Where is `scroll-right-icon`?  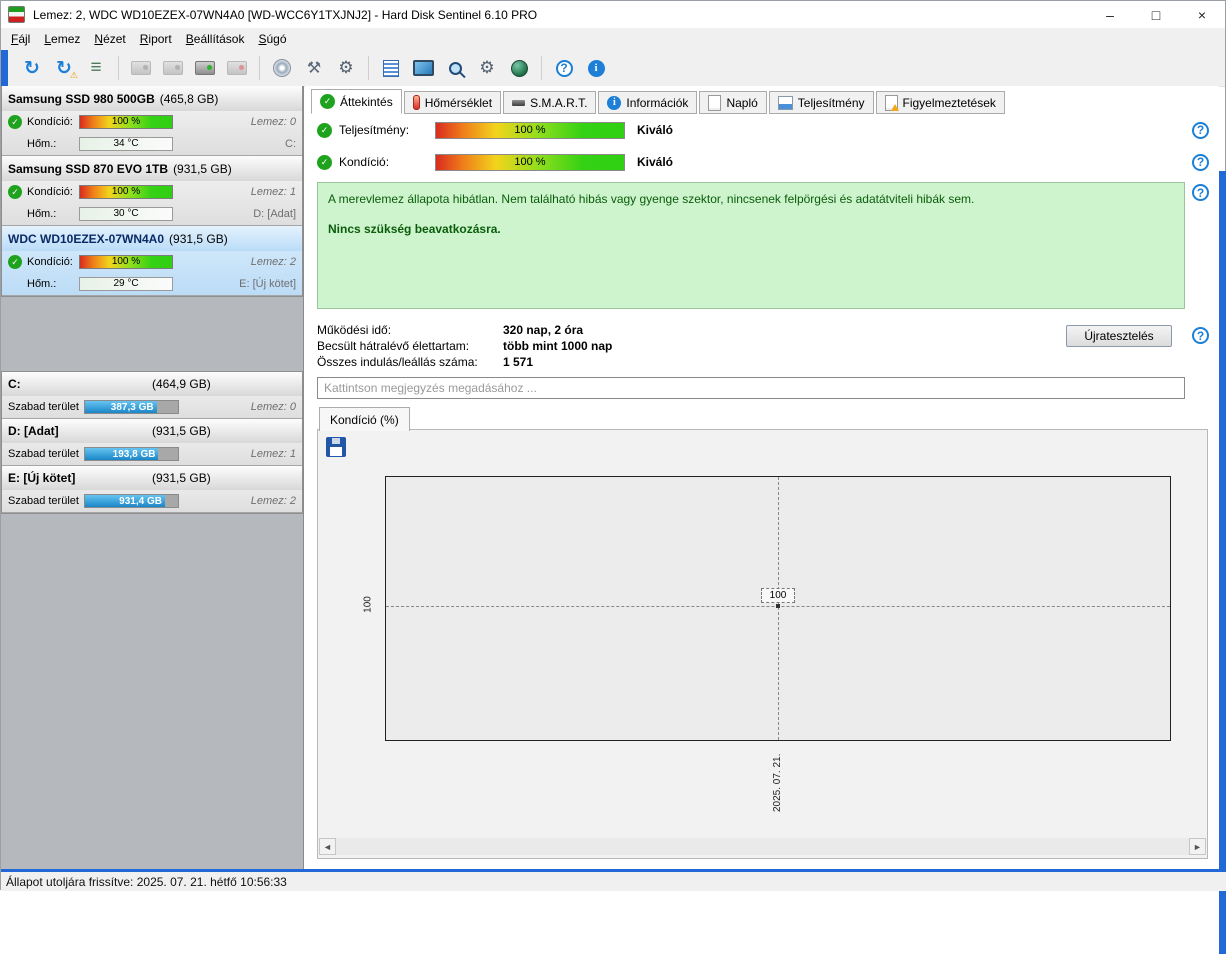
scroll-right-icon is located at coordinates (1197, 846).